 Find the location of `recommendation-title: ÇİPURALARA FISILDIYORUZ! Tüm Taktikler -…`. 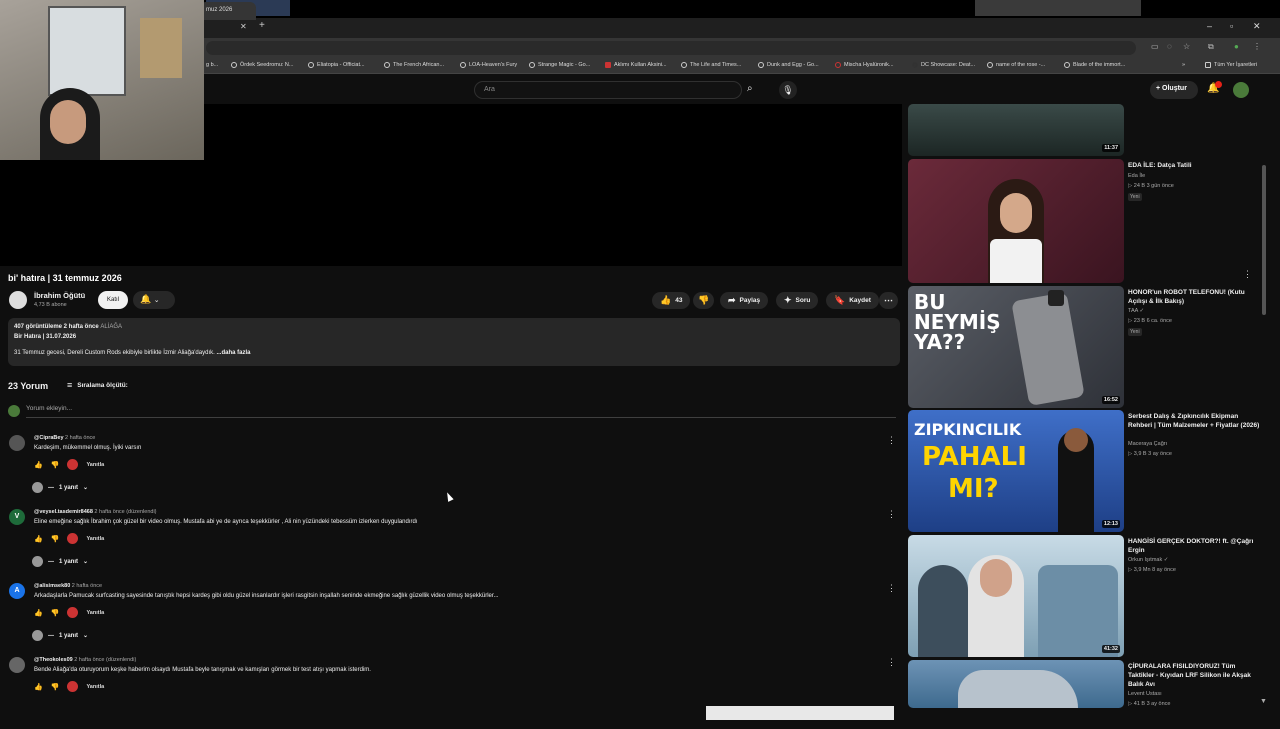

recommendation-title: ÇİPURALARA FISILDIYORUZ! Tüm Taktikler -… is located at coordinates (1194, 675).